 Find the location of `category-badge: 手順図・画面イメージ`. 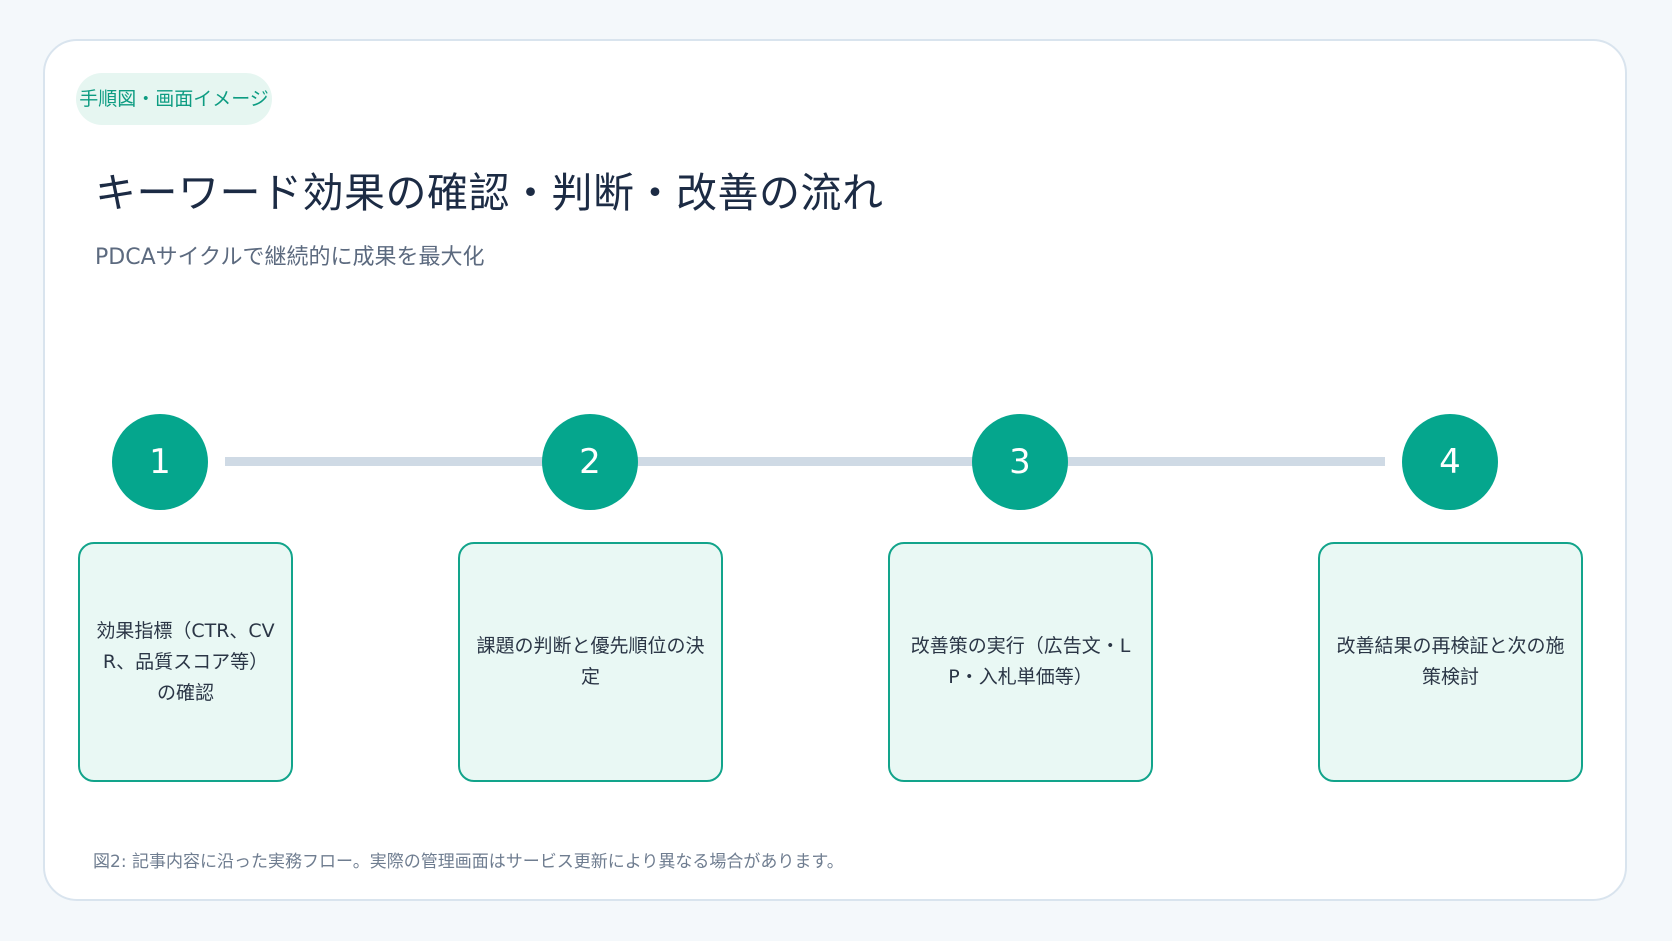

category-badge: 手順図・画面イメージ is located at coordinates (174, 99).